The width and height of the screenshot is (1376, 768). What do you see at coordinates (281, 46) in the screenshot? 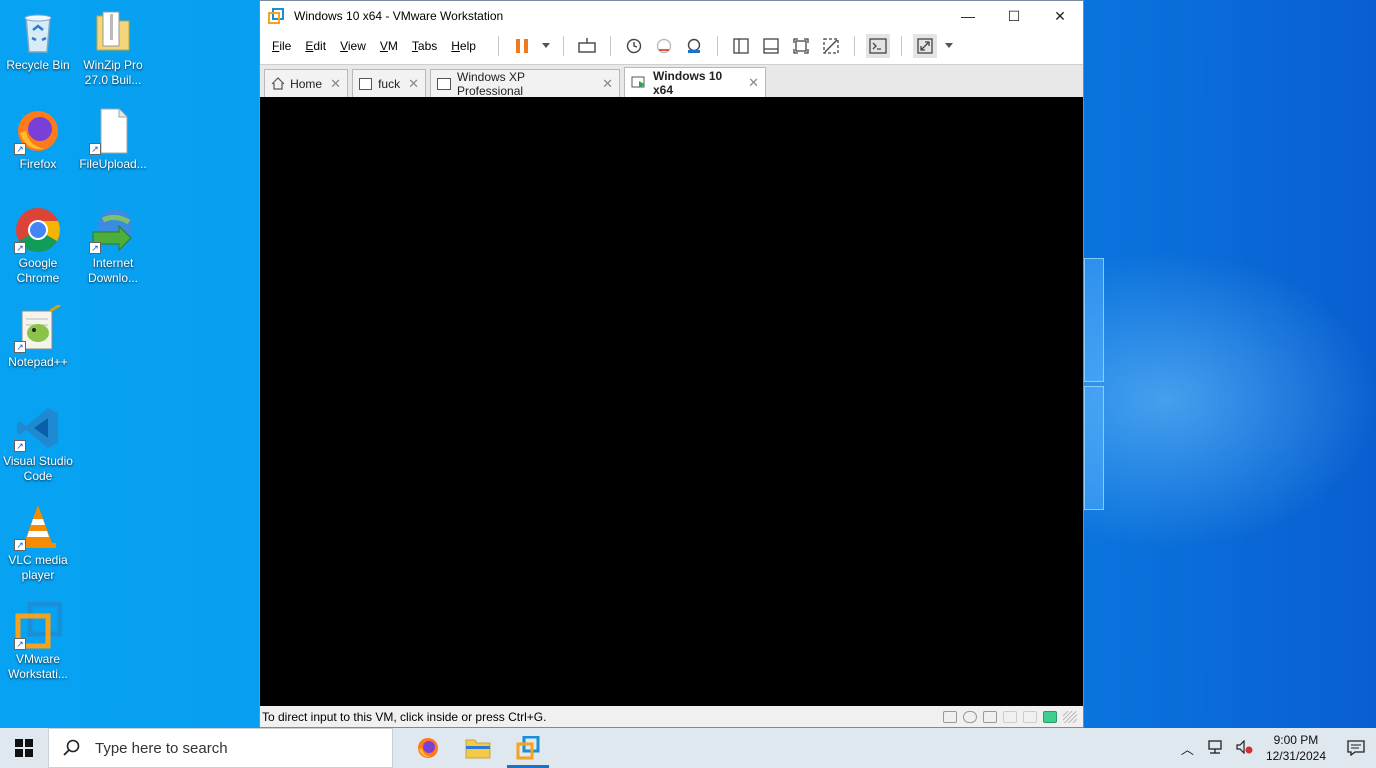
I see `menu-file: File` at bounding box center [281, 46].